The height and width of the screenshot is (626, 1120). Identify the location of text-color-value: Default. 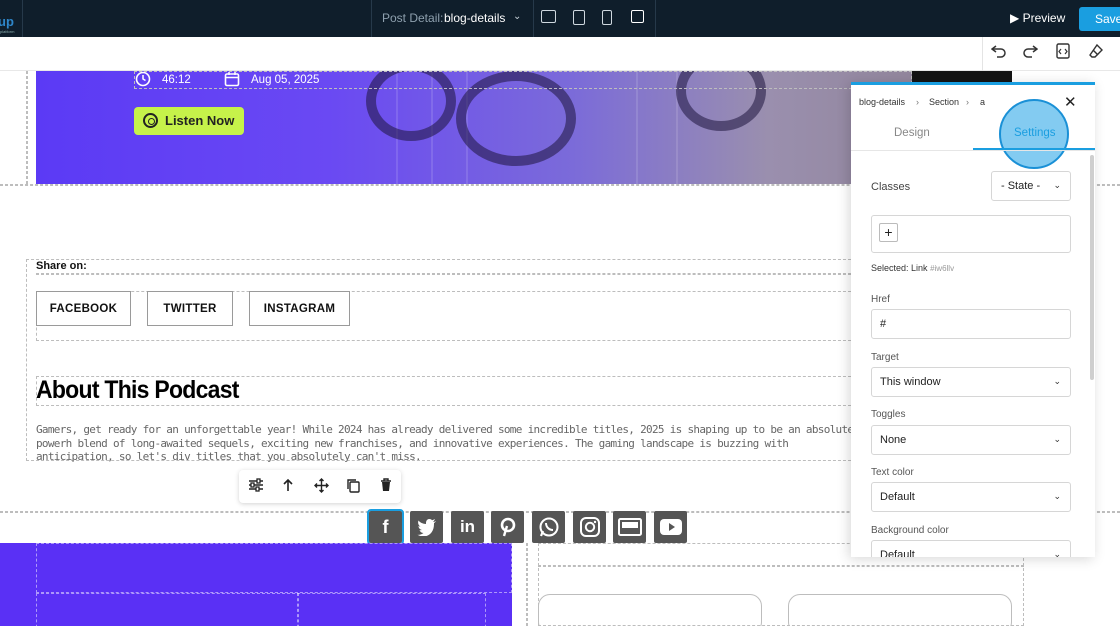
(897, 497).